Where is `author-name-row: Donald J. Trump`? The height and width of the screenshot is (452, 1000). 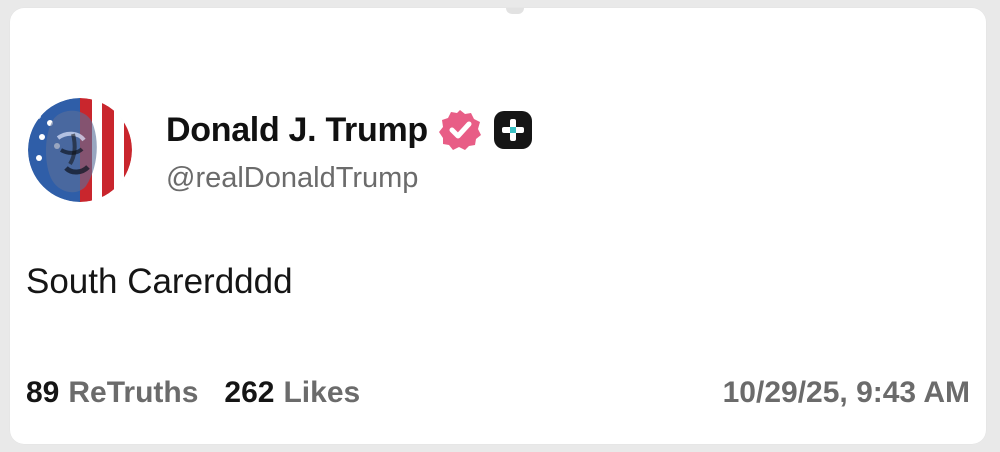
author-name-row: Donald J. Trump is located at coordinates (350, 130).